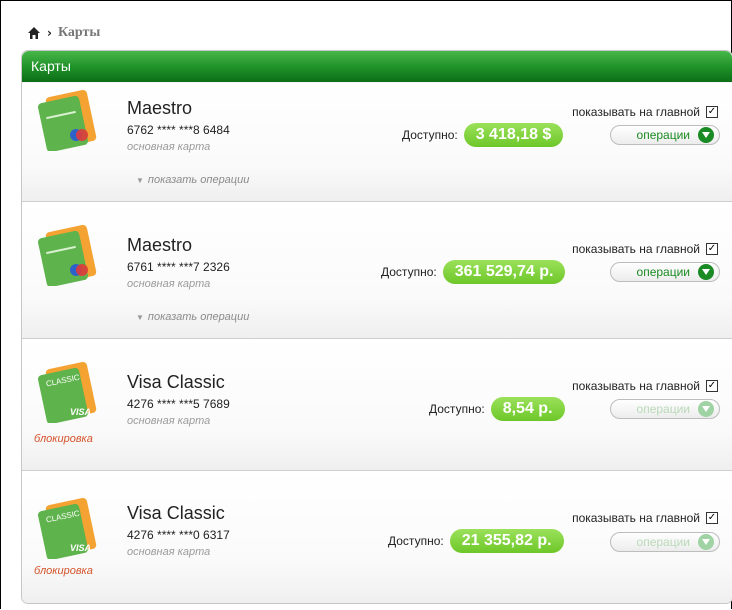 This screenshot has width=732, height=610. I want to click on breadcrumb-current: Карты, so click(79, 32).